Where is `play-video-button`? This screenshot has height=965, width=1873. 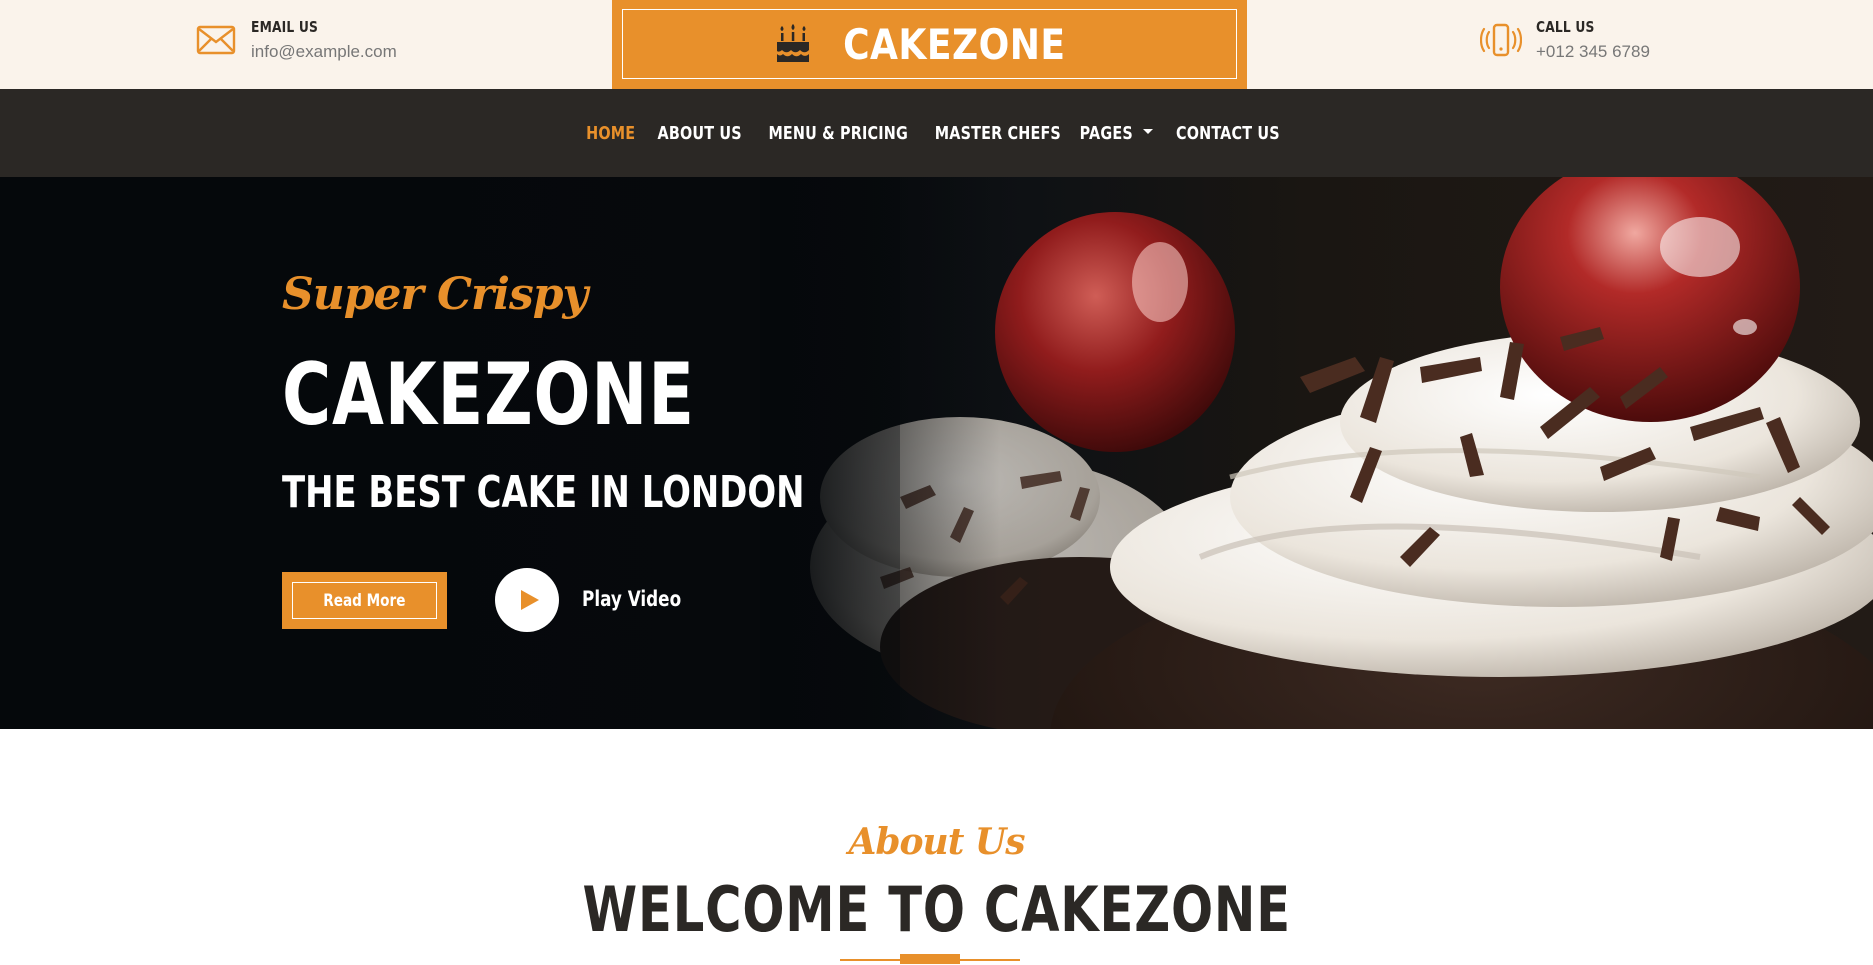
play-video-button is located at coordinates (527, 600).